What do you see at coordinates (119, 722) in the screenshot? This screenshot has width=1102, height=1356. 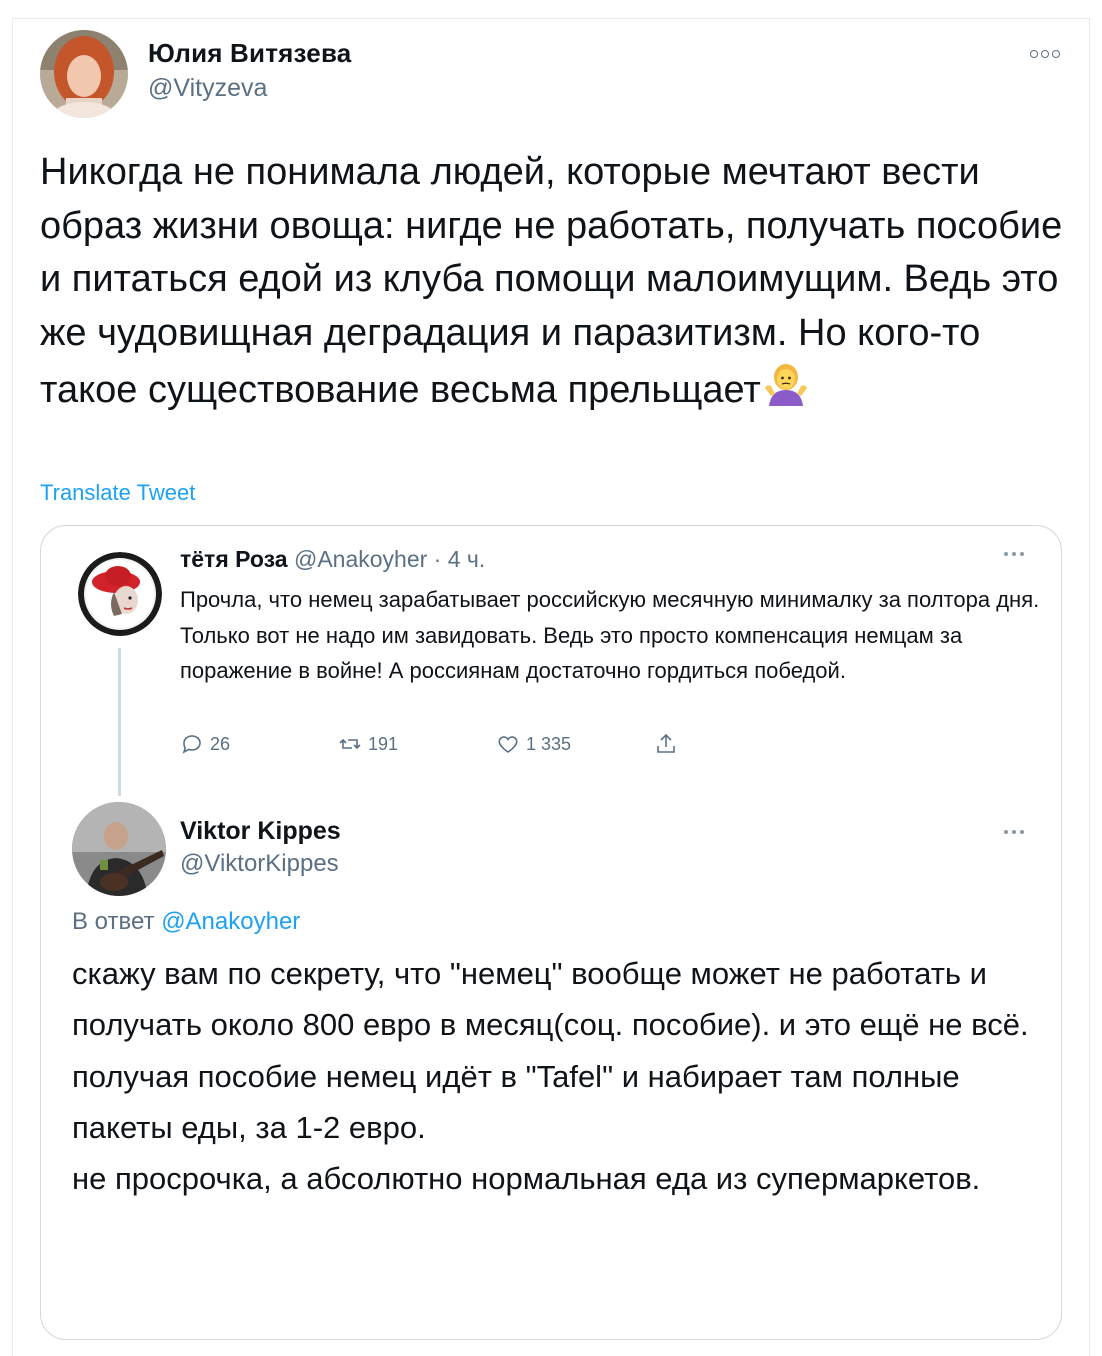 I see `thread-connector-line` at bounding box center [119, 722].